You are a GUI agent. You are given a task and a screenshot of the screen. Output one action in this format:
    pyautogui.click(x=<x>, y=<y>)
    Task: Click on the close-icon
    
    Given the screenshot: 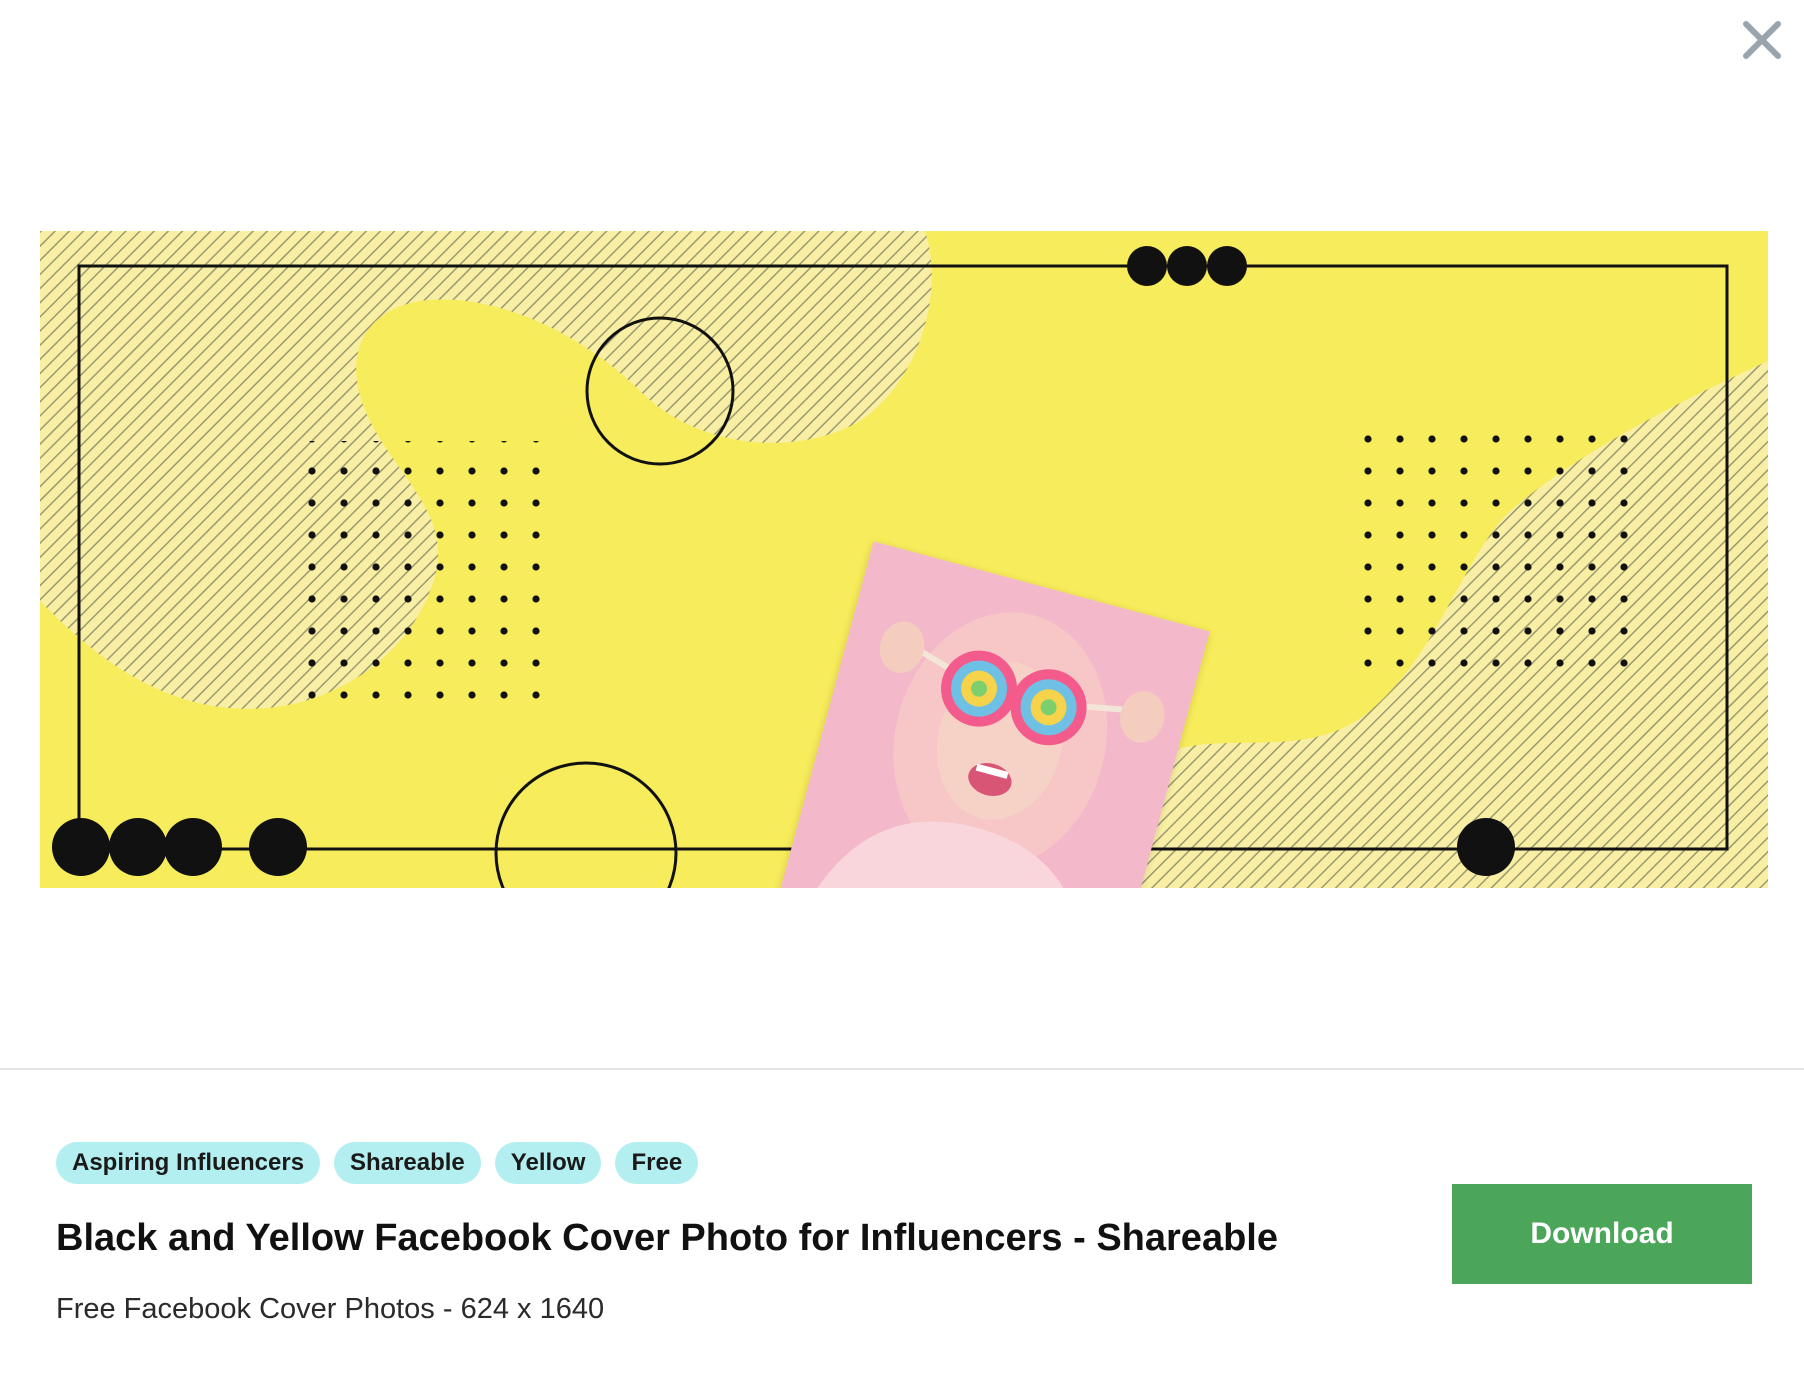 What is the action you would take?
    pyautogui.click(x=1762, y=40)
    